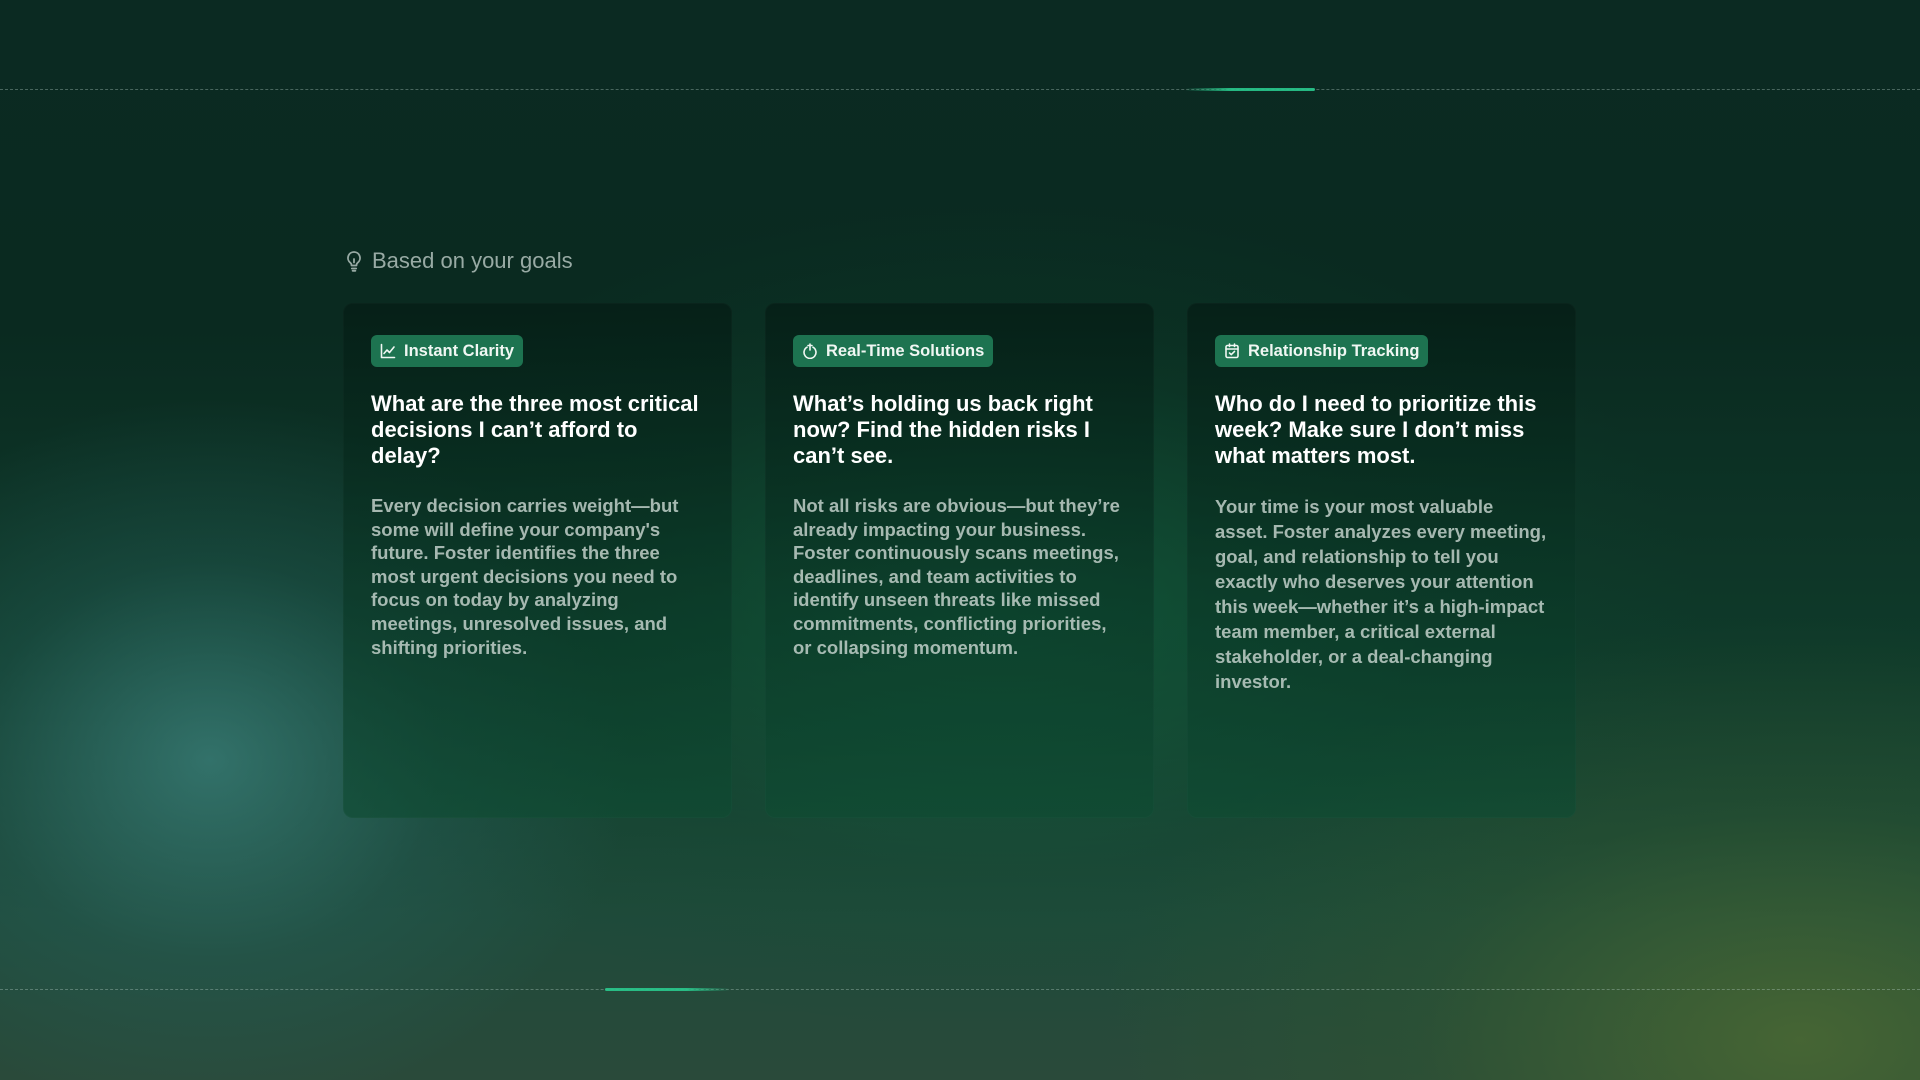  What do you see at coordinates (459, 351) in the screenshot?
I see `card-badge-label: Instant Clarity` at bounding box center [459, 351].